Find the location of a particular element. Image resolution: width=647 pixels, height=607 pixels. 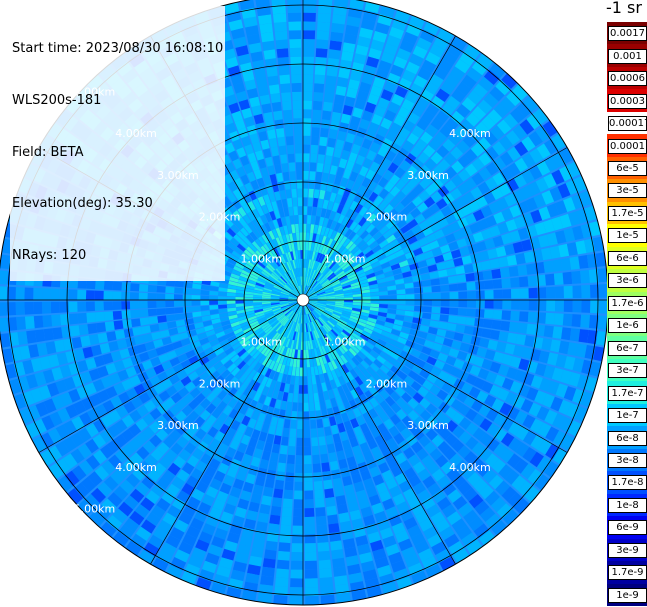

colorbar-tick-label: 0.0001 is located at coordinates (627, 146).